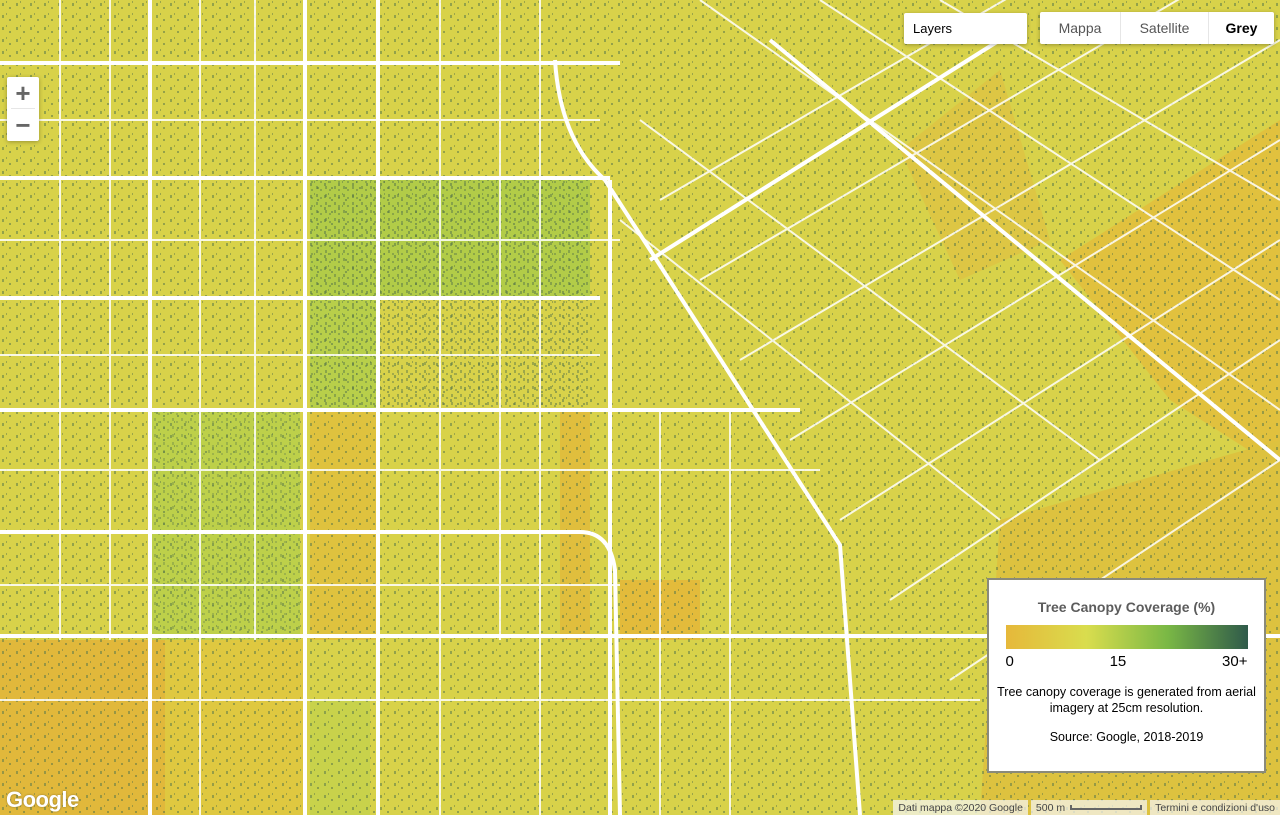  What do you see at coordinates (933, 28) in the screenshot?
I see `layers-label: Layers` at bounding box center [933, 28].